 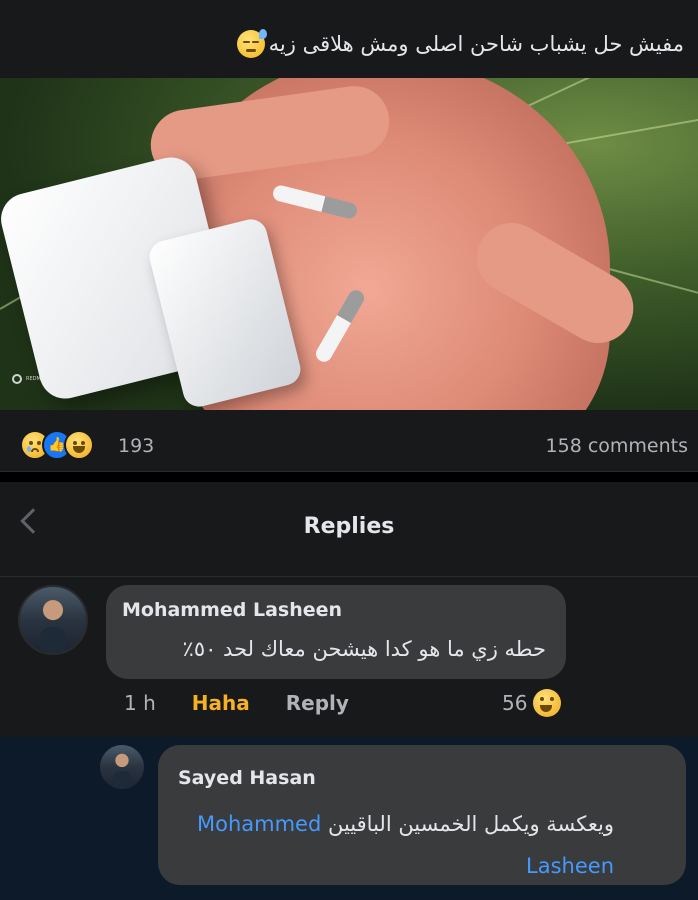 What do you see at coordinates (470, 824) in the screenshot?
I see `reply-body: ويعكسة ويكمل الخمسين الباقيين` at bounding box center [470, 824].